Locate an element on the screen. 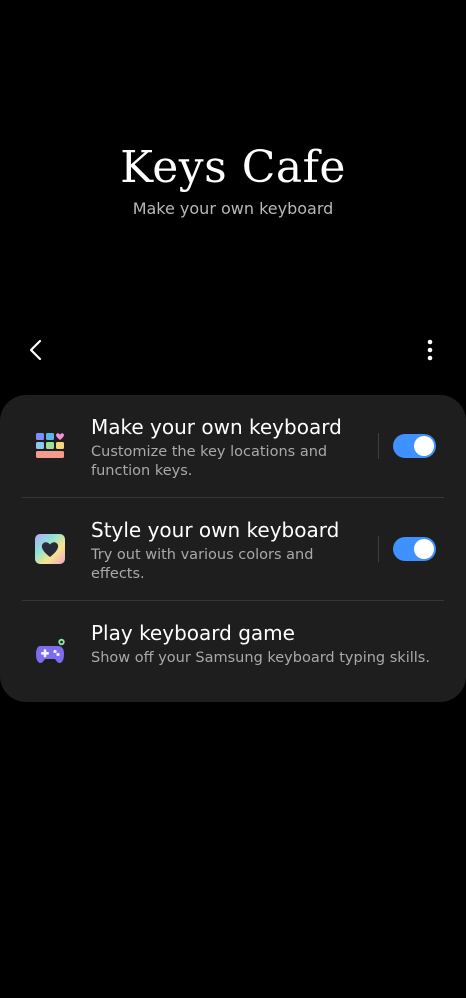  style-keyboard-toggle is located at coordinates (414, 549).